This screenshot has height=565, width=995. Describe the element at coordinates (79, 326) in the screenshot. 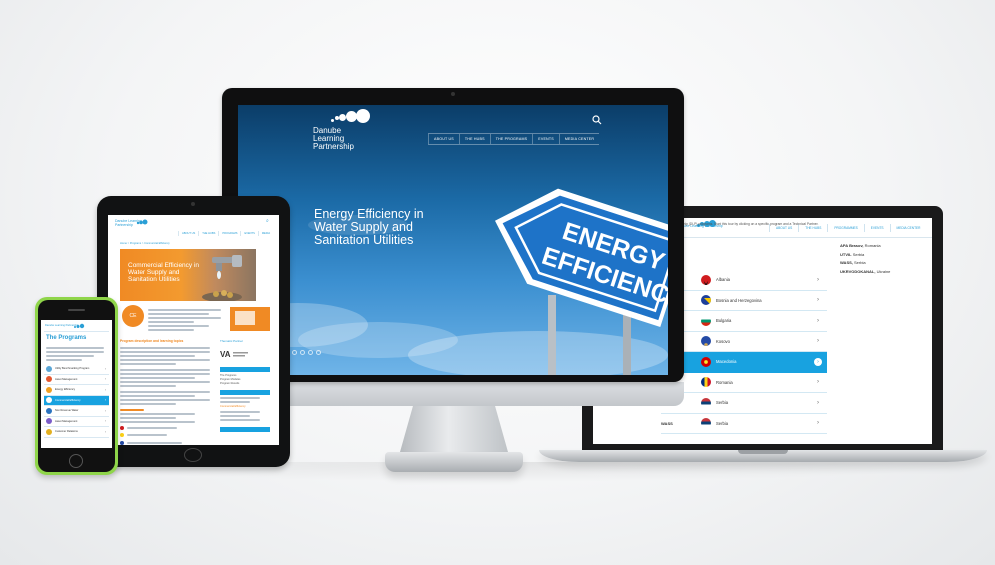

I see `phone-logo-icon` at that location.